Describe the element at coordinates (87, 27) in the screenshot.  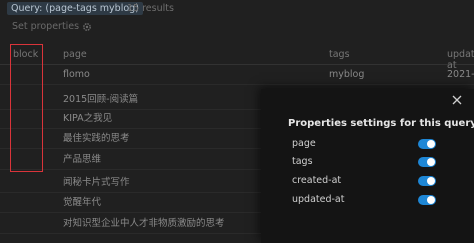
I see `gear-icon` at that location.